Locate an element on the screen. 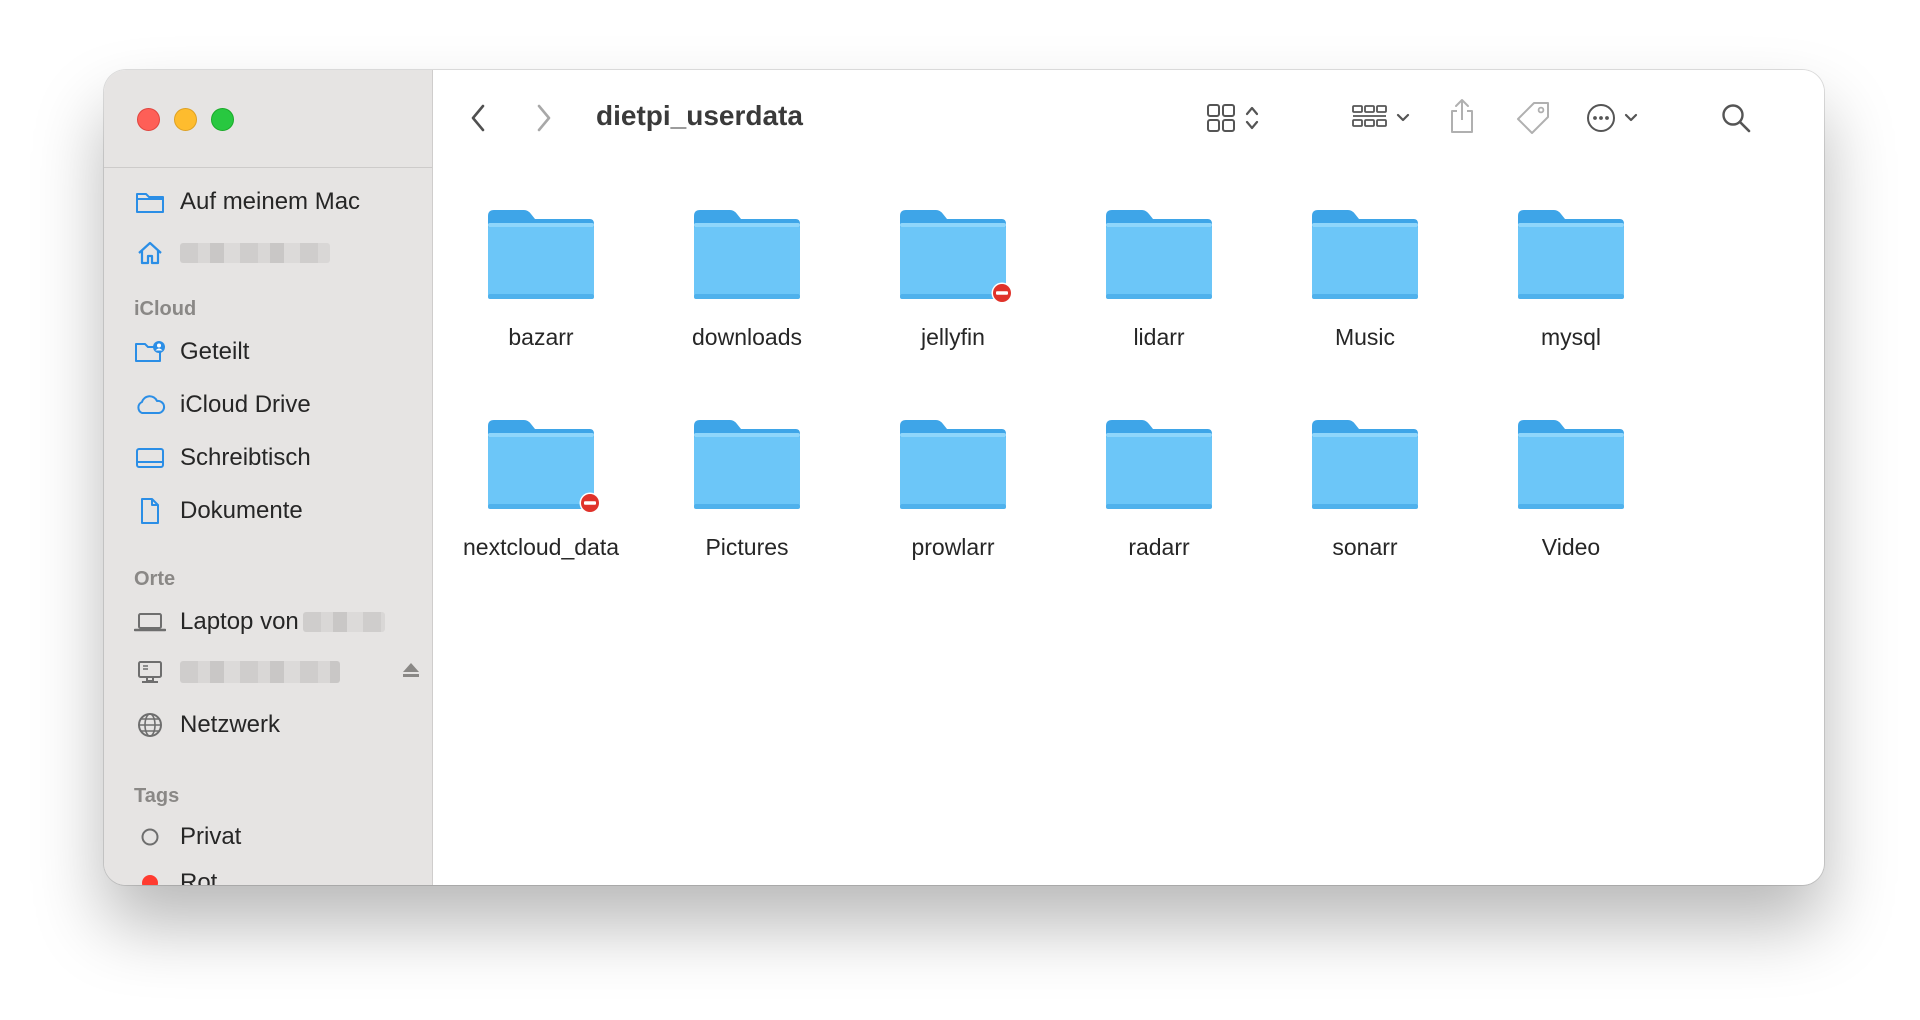 Image resolution: width=1920 pixels, height=1020 pixels. folder-label: sonarr is located at coordinates (1365, 547).